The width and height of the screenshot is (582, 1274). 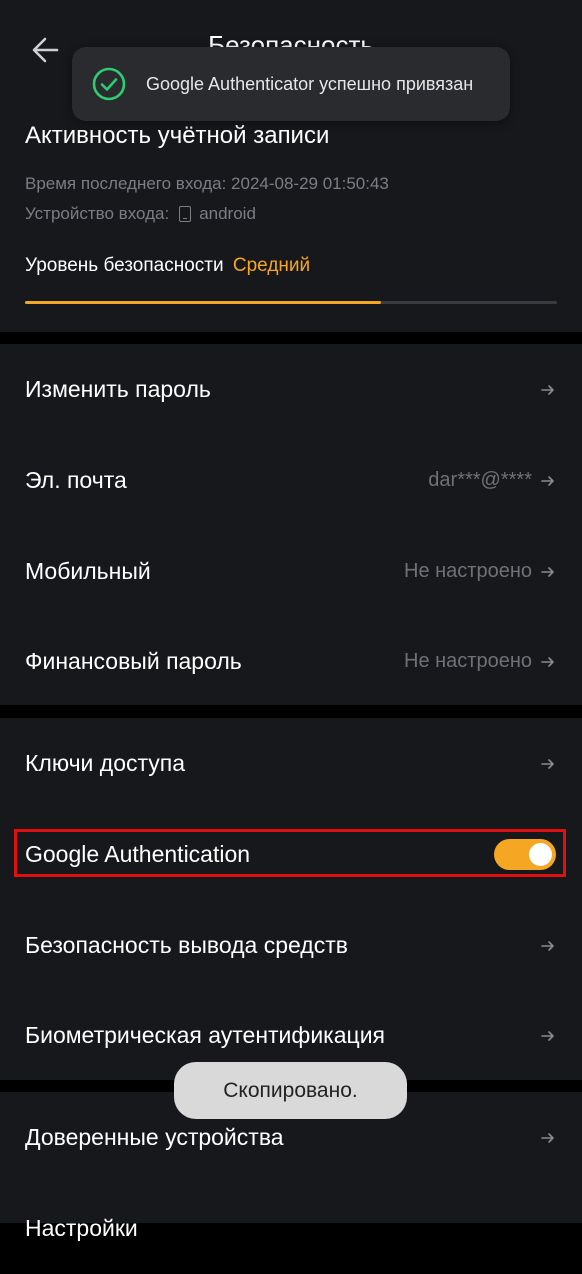 I want to click on security-level: Уровень безопасности Средний, so click(x=167, y=266).